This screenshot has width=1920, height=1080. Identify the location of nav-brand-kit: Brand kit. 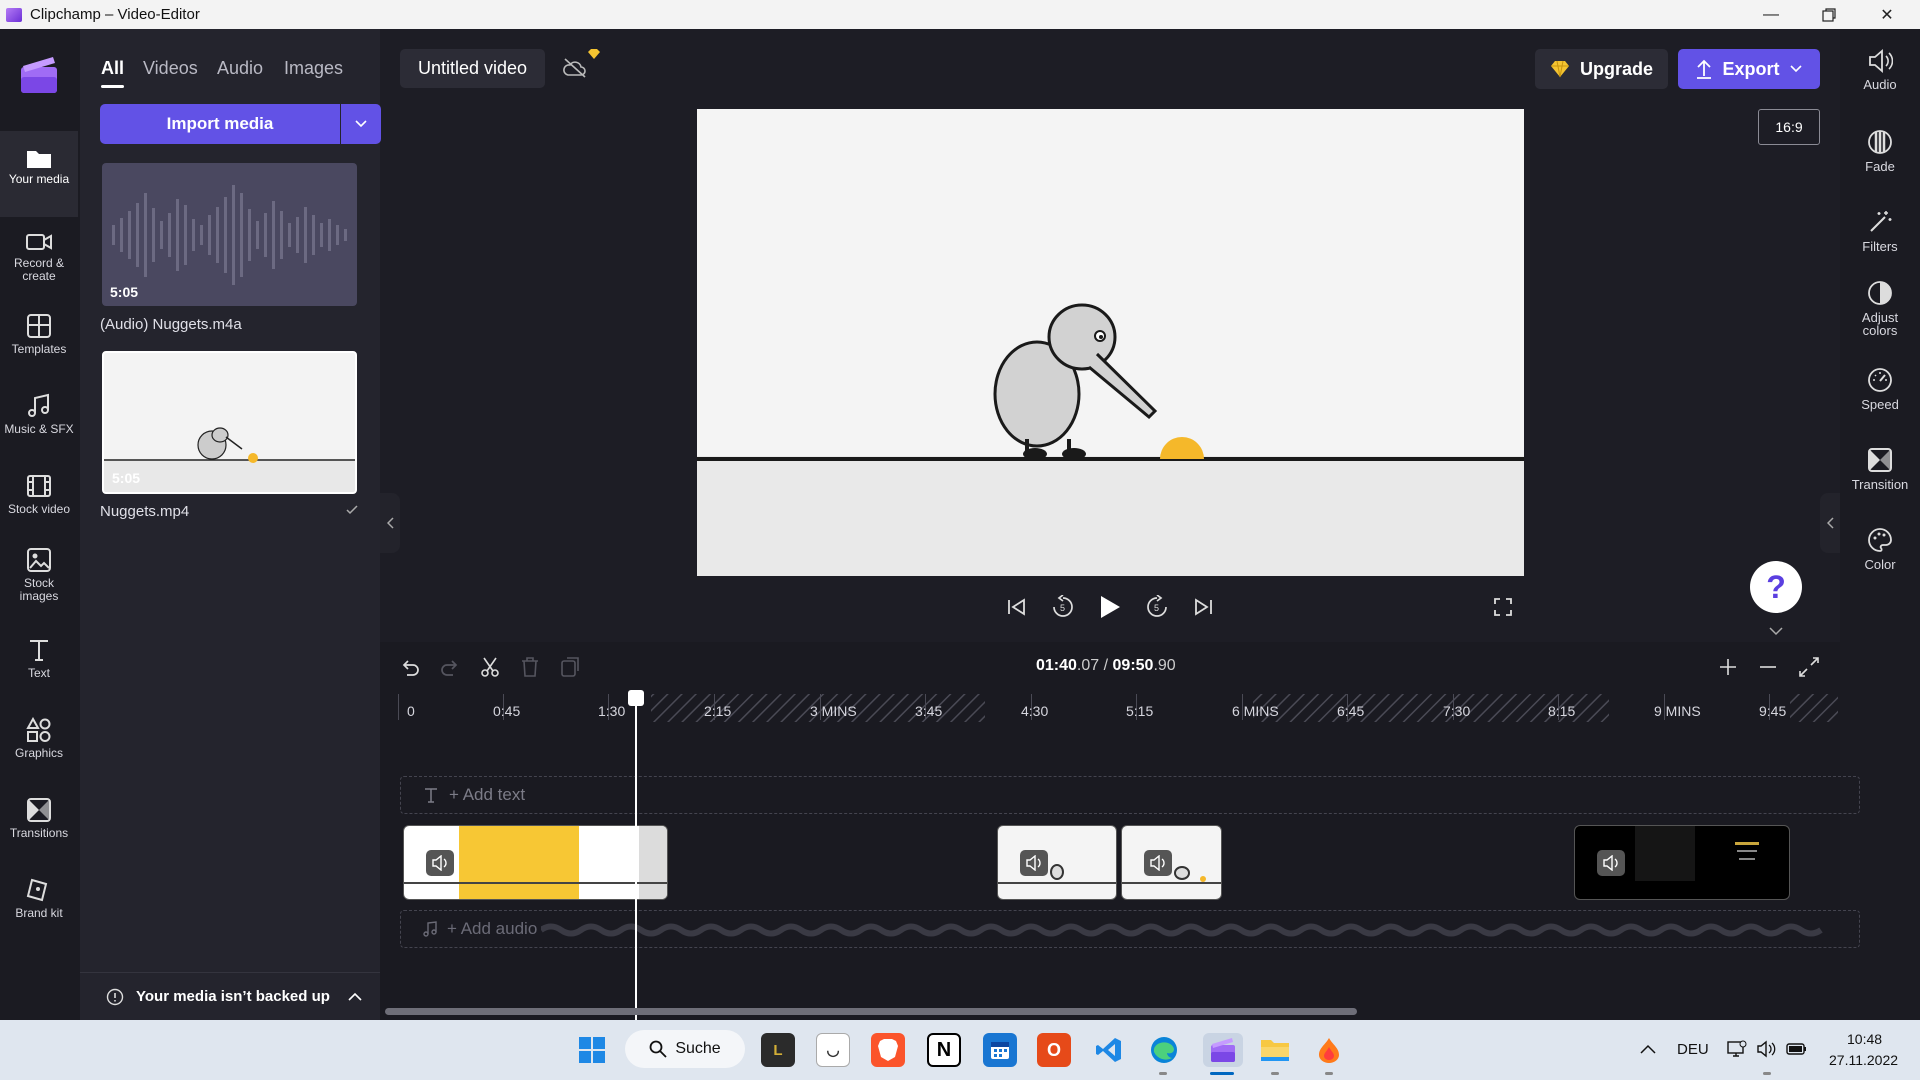
(39, 905).